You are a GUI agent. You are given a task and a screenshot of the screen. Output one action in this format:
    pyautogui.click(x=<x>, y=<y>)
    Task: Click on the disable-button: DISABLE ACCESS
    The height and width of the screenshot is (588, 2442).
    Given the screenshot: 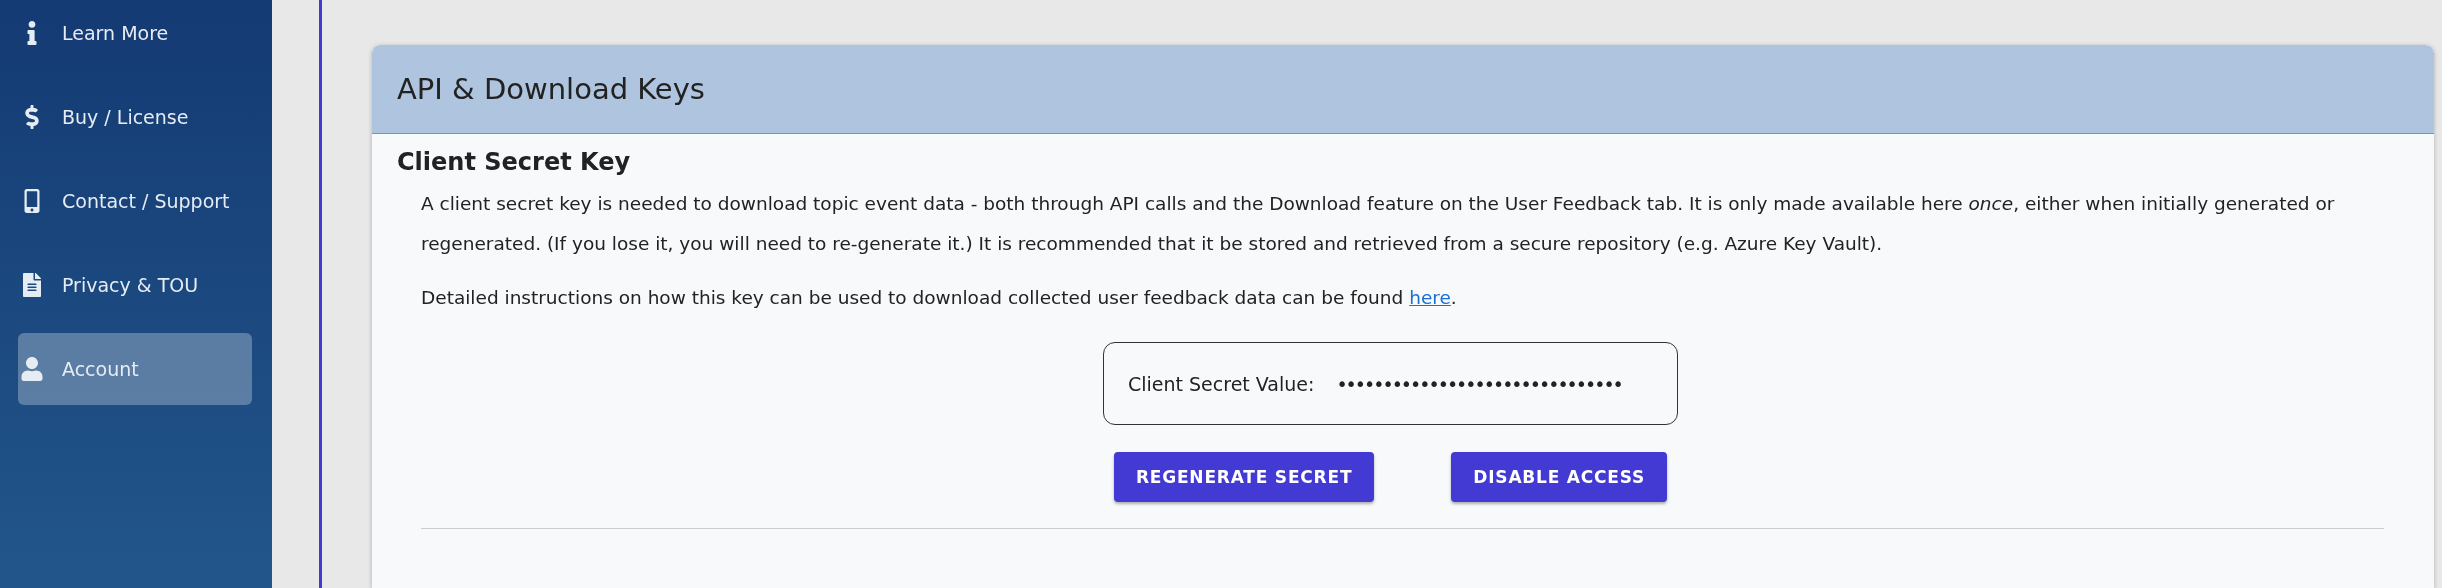 What is the action you would take?
    pyautogui.click(x=1559, y=477)
    